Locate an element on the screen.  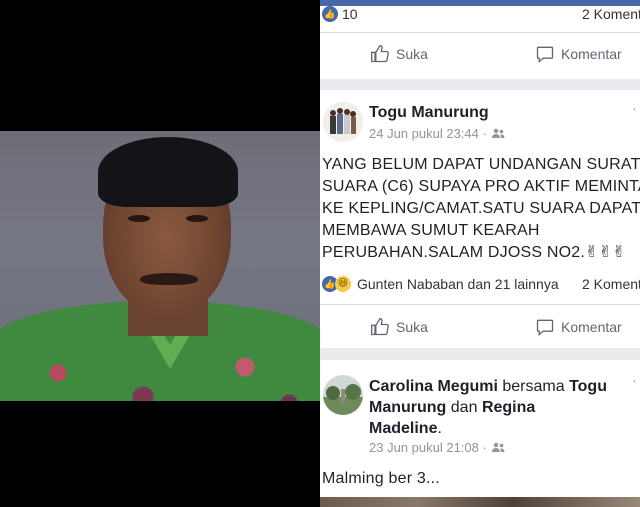
post-text-line: KE KEPLING/CAMAT.SATU SUARA DAPAT is located at coordinates (481, 208).